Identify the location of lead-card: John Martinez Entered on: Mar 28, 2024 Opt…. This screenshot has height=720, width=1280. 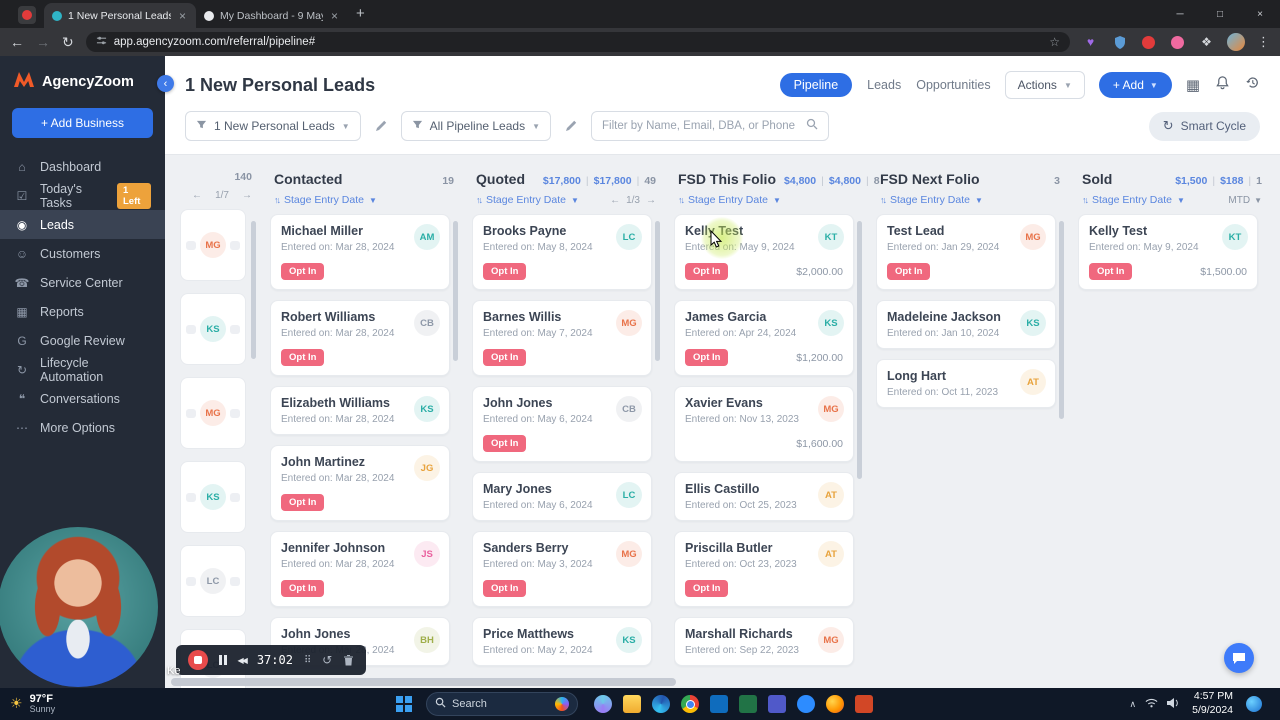
(360, 483).